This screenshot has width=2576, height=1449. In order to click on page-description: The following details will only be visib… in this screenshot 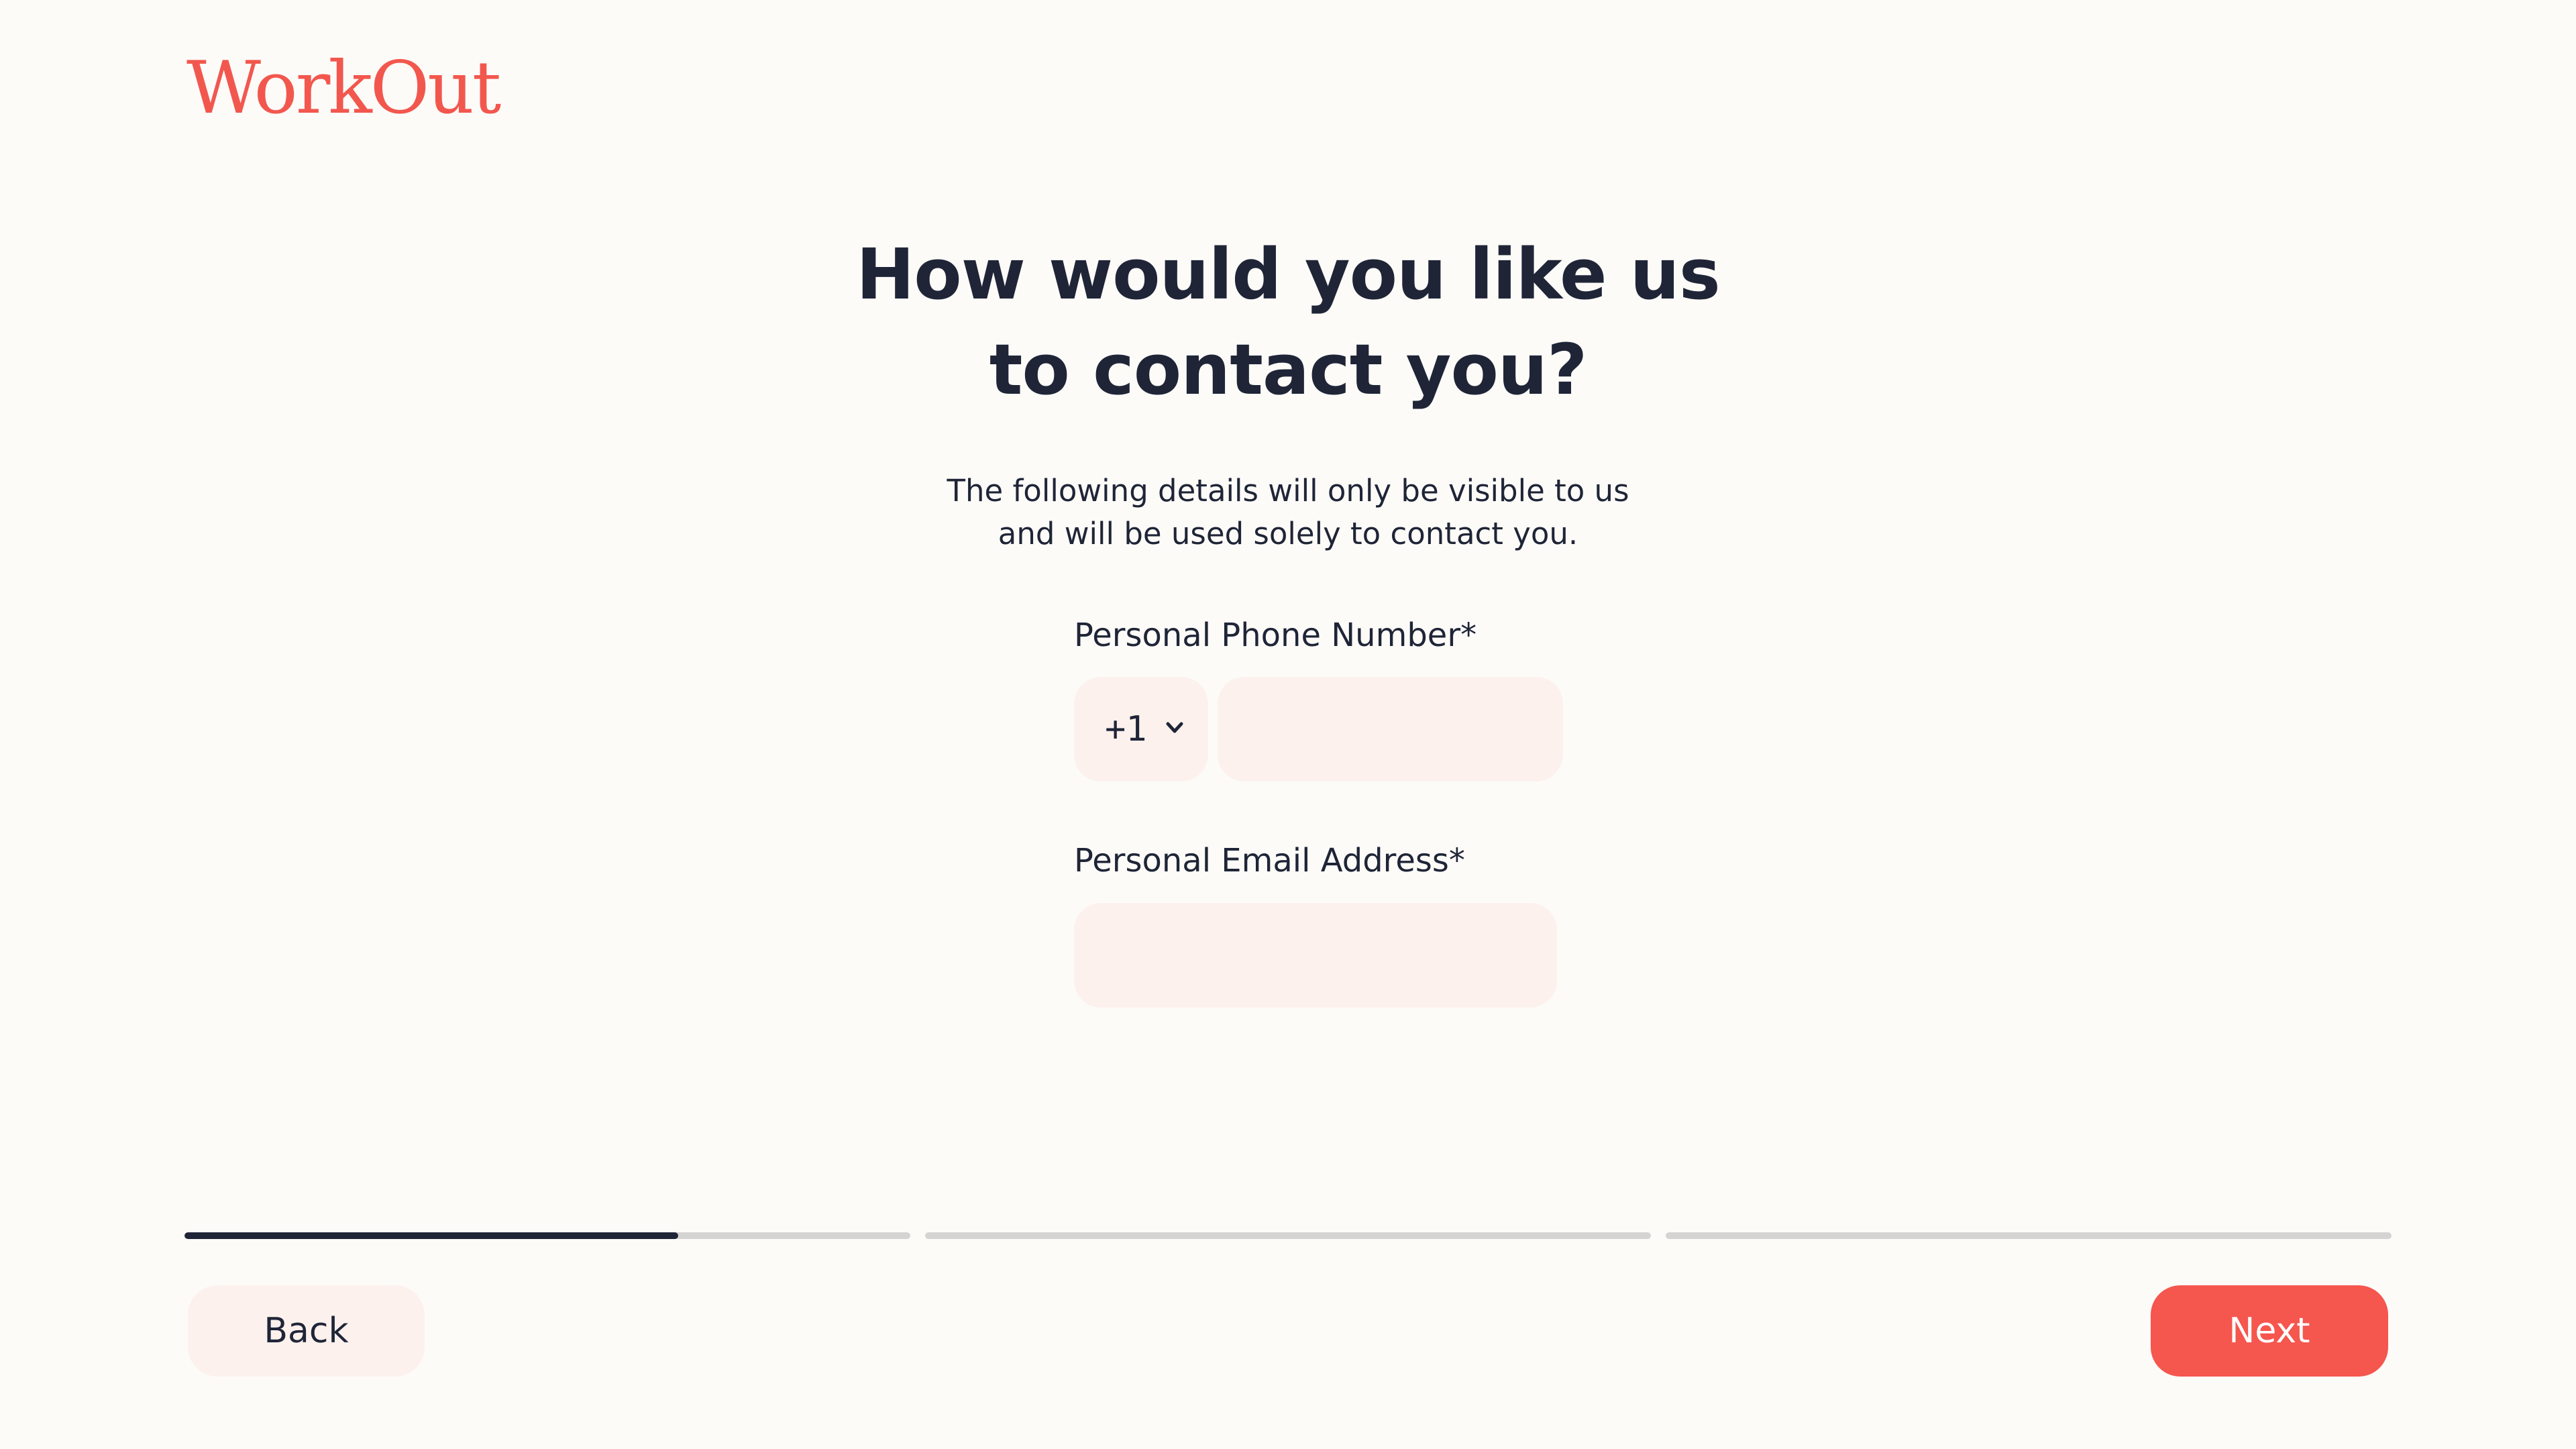, I will do `click(1288, 512)`.